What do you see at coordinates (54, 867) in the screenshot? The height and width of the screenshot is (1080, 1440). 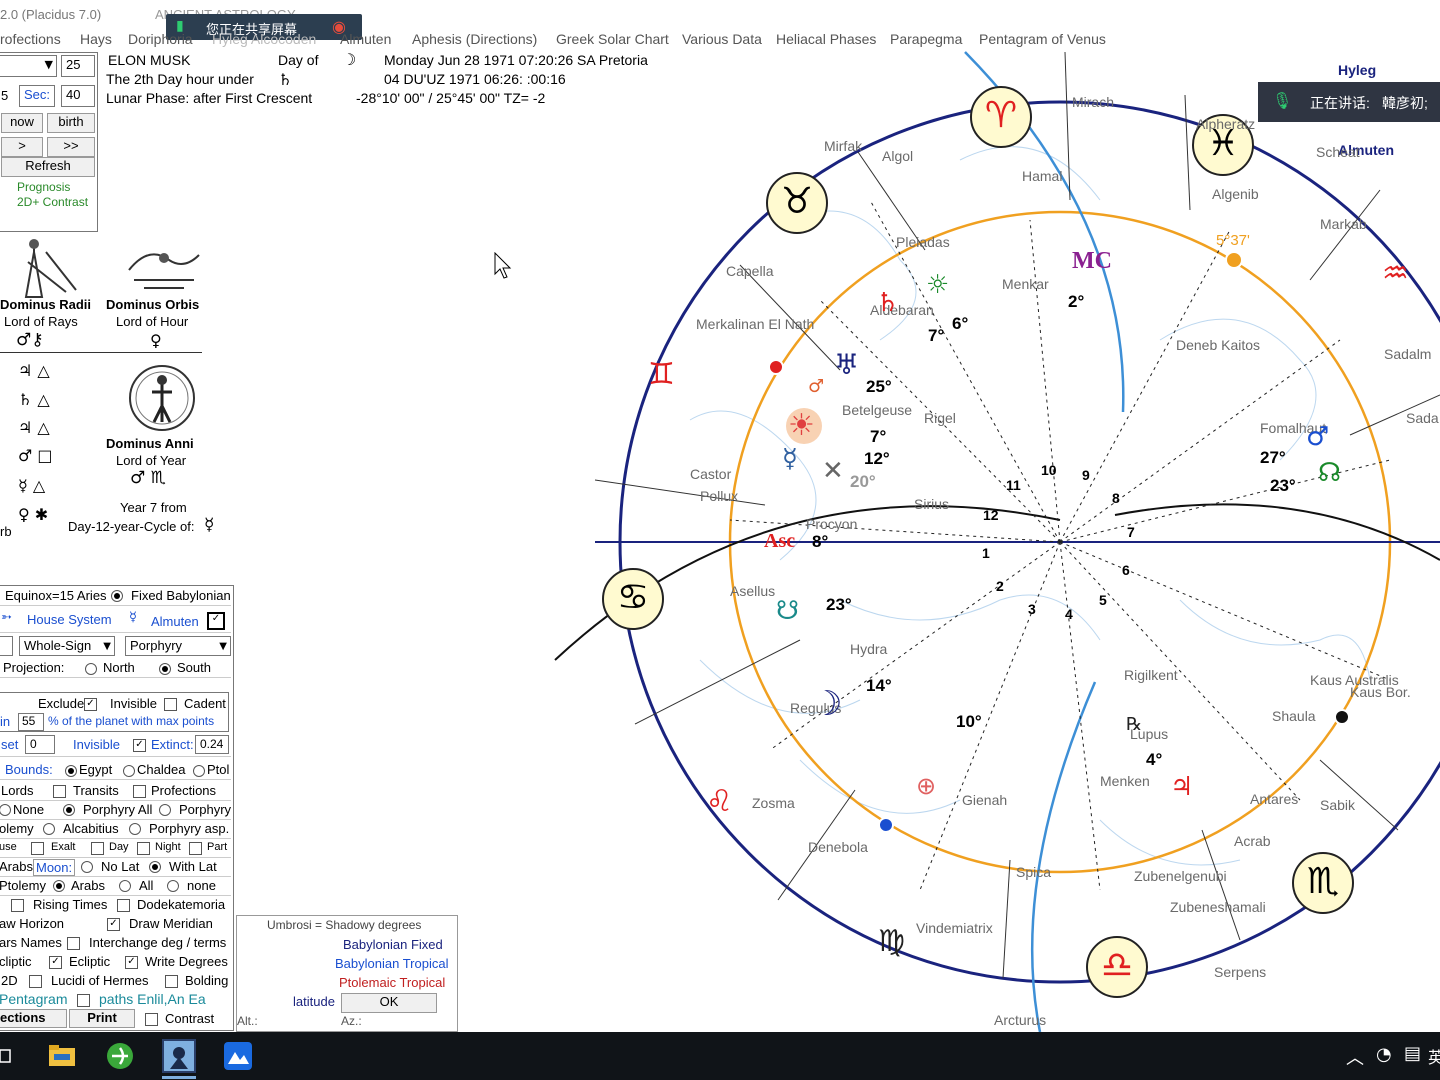 I see `moon-label: Moon:` at bounding box center [54, 867].